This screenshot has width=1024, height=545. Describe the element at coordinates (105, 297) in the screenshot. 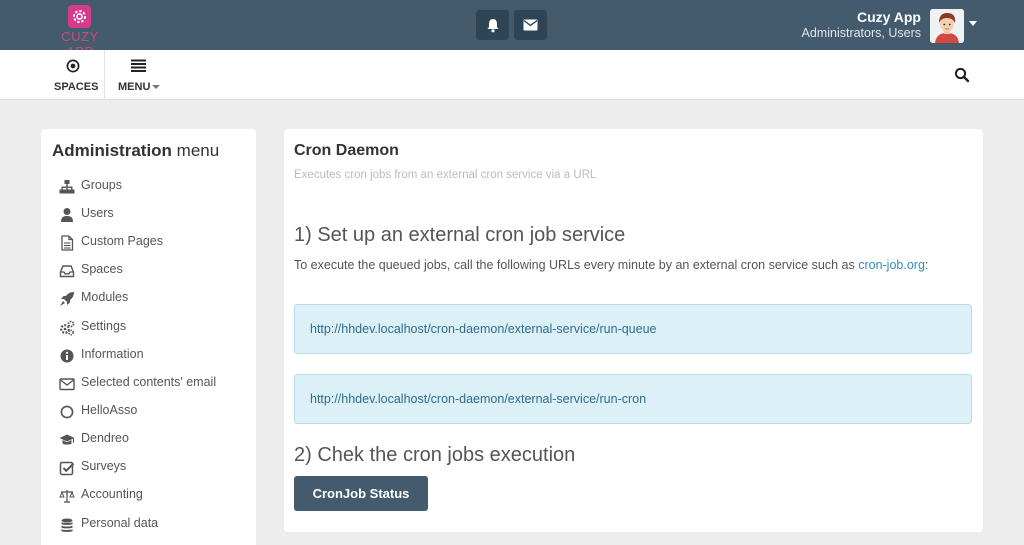

I see `sidebar-item-label: Modules` at that location.